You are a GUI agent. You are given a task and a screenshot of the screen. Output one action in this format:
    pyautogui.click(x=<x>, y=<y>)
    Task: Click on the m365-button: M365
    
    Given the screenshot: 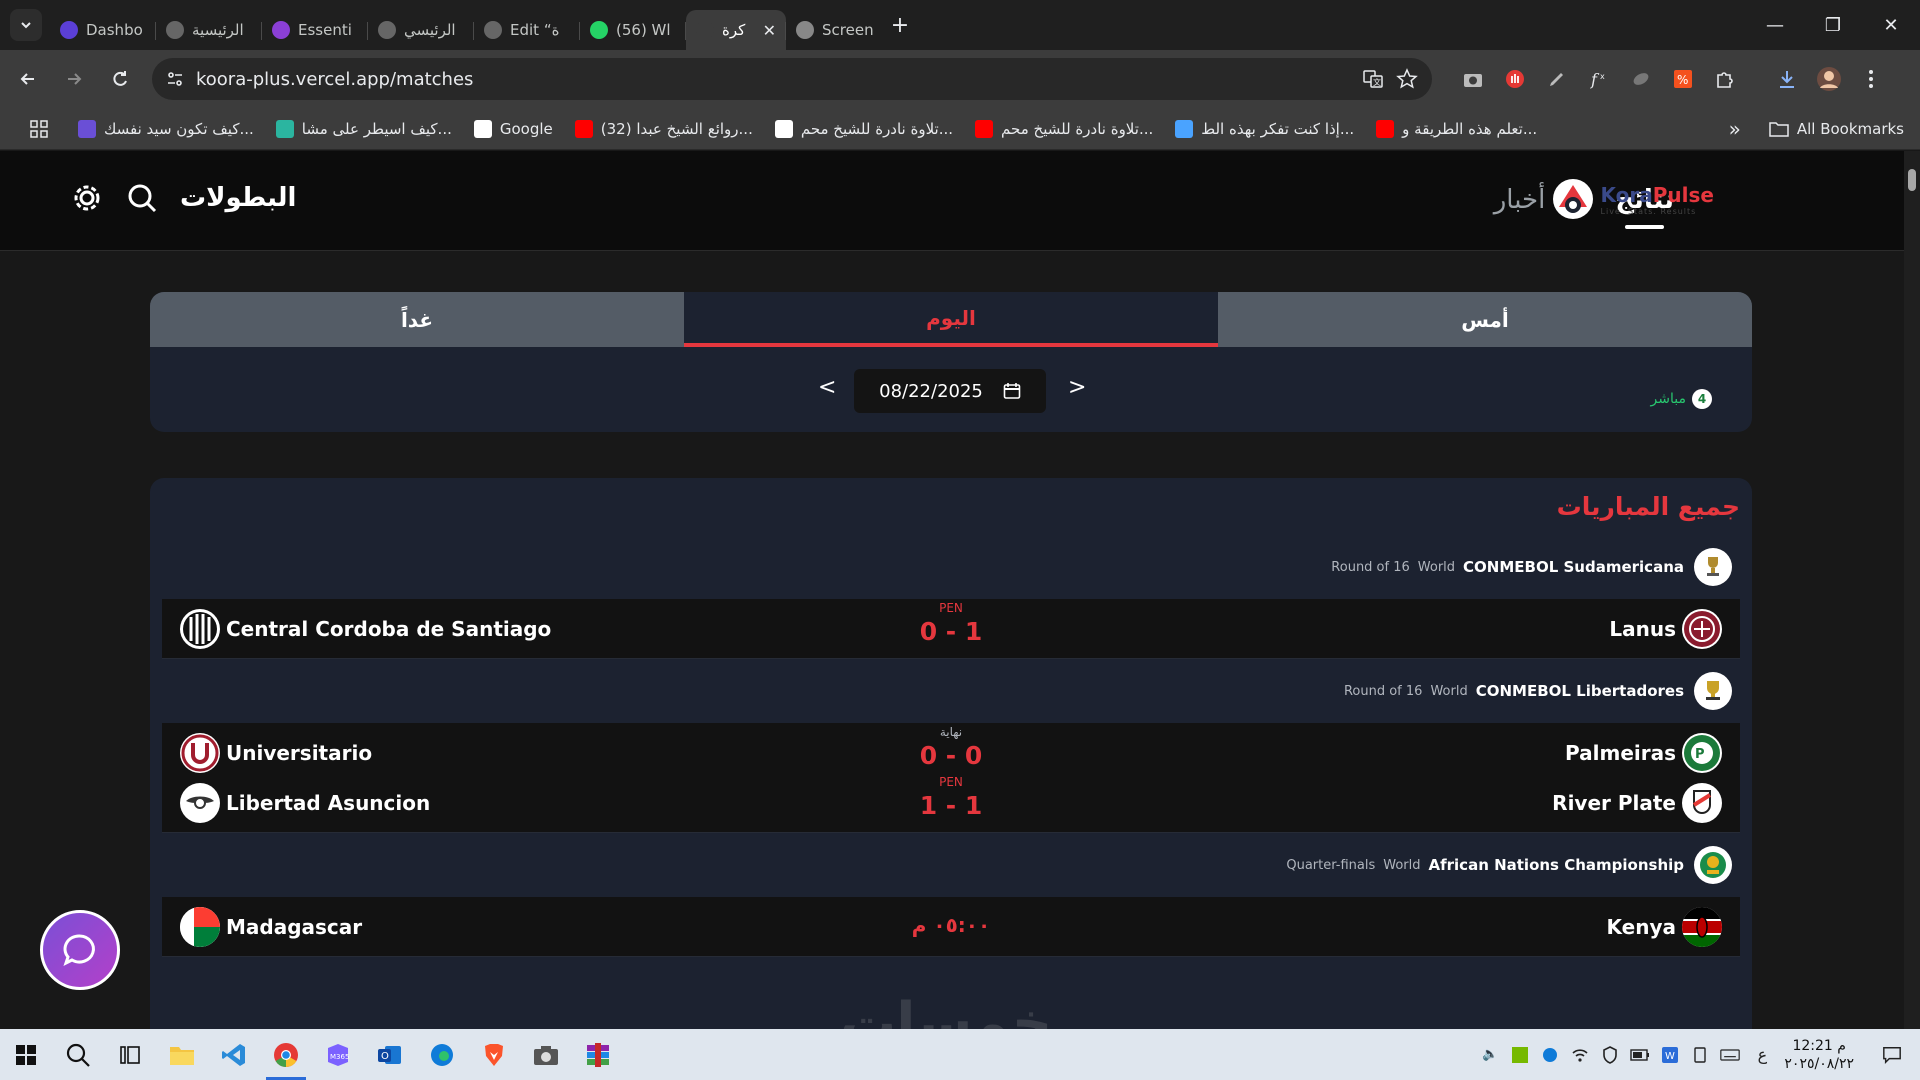 What is the action you would take?
    pyautogui.click(x=338, y=1054)
    